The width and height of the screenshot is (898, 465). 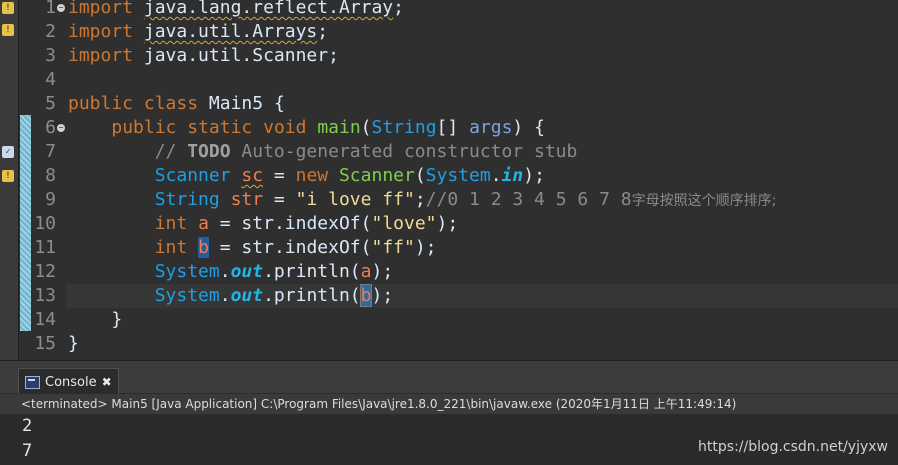 I want to click on line-number: 15, so click(x=45, y=343).